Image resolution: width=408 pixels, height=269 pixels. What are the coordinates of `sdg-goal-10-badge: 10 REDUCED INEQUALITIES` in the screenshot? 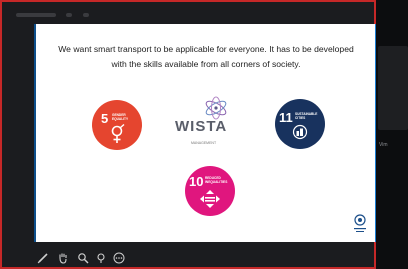 It's located at (210, 191).